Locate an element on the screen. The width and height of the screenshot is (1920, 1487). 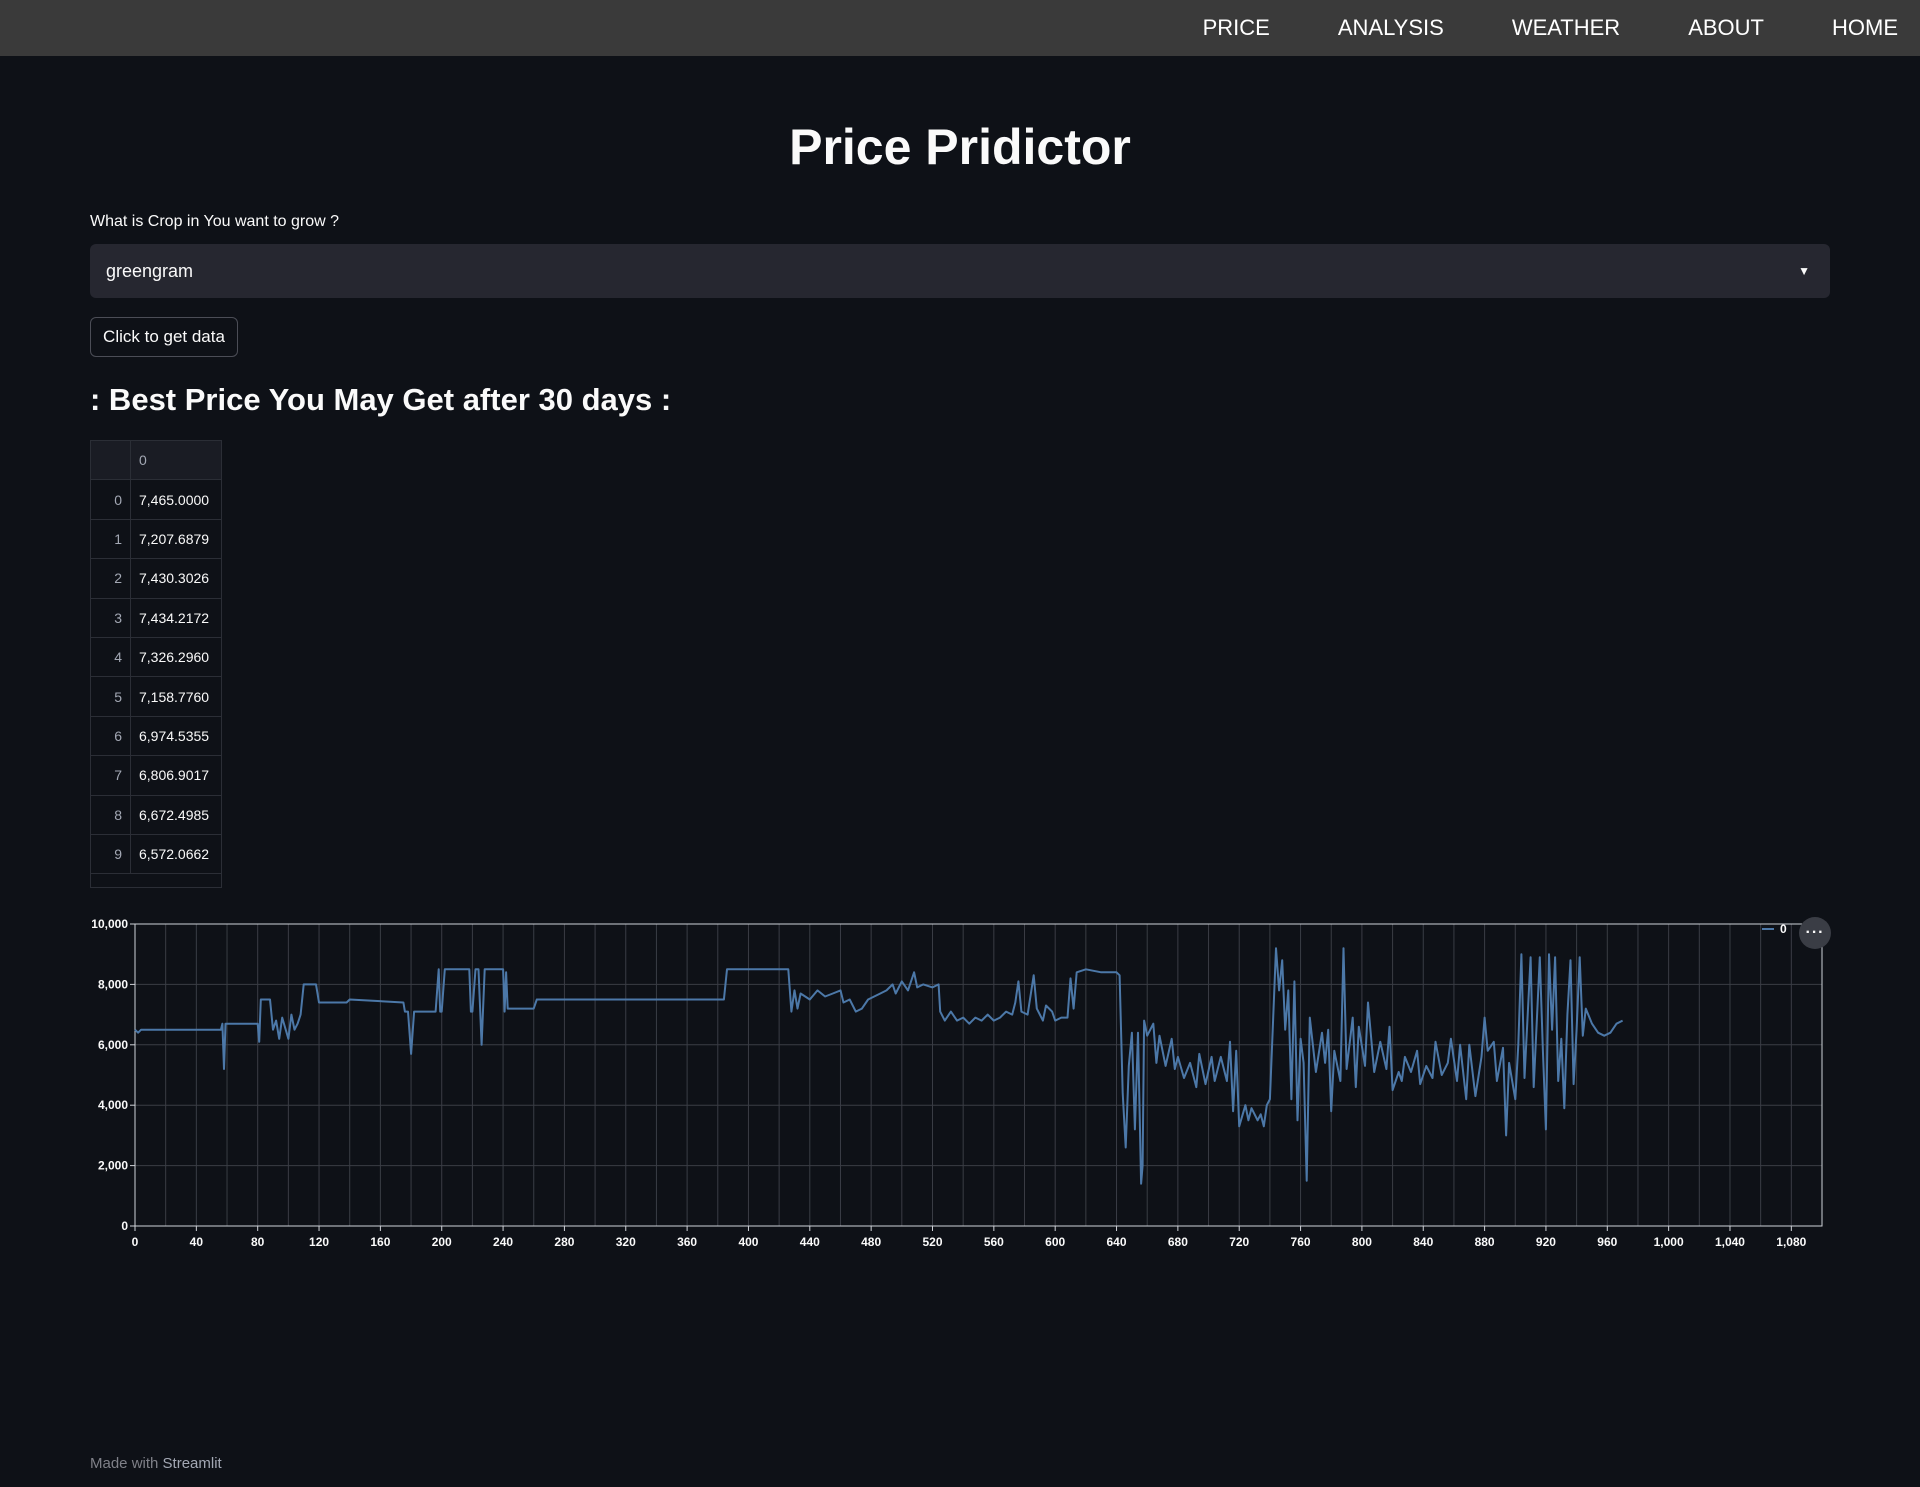
table-row: 3 7,434.2172 is located at coordinates (156, 618).